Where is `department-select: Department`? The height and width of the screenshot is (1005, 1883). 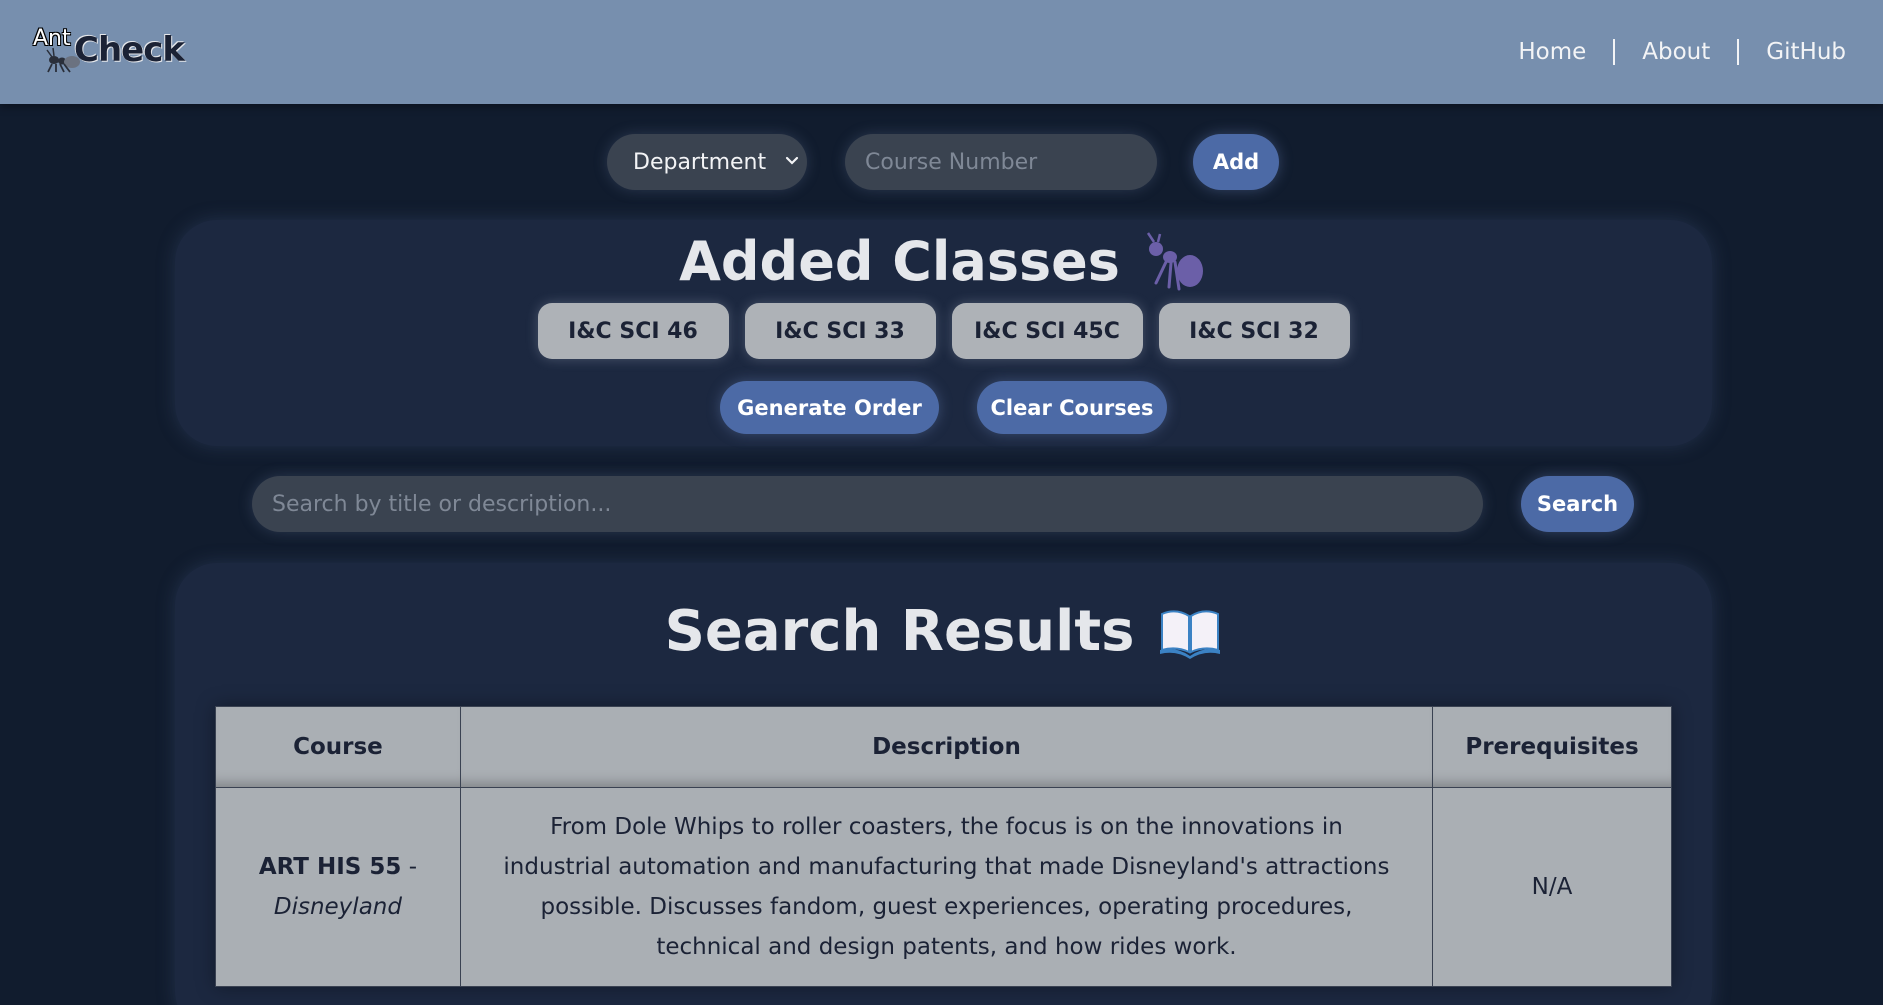
department-select: Department is located at coordinates (707, 162).